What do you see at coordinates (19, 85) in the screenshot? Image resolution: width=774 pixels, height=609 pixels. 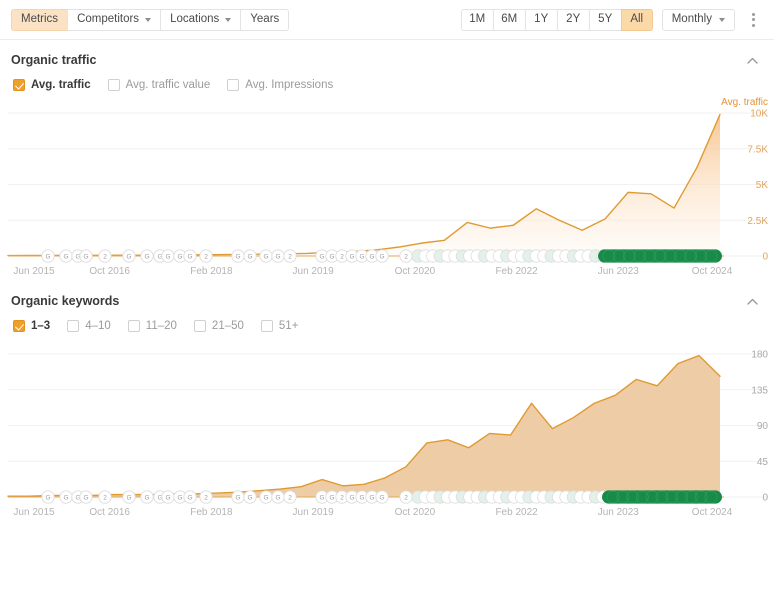 I see `checkbox-avg-traffic` at bounding box center [19, 85].